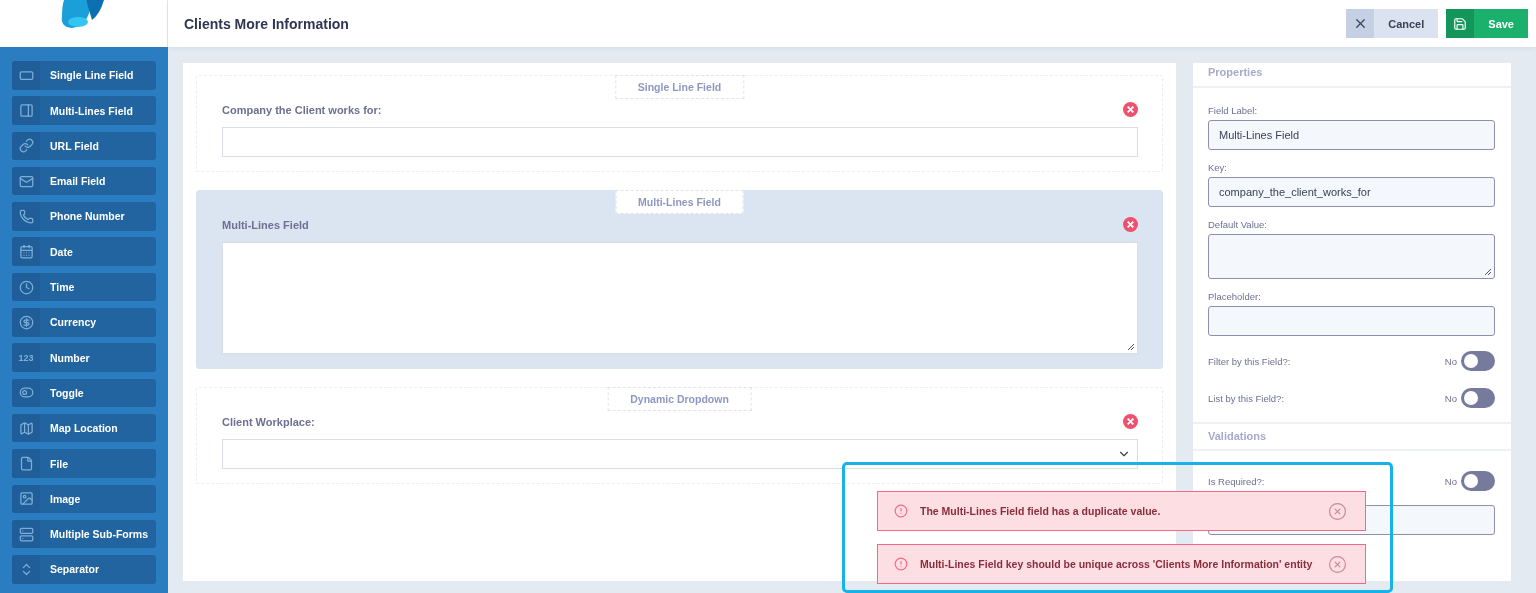  What do you see at coordinates (1235, 296) in the screenshot?
I see `property-label: Placeholder:` at bounding box center [1235, 296].